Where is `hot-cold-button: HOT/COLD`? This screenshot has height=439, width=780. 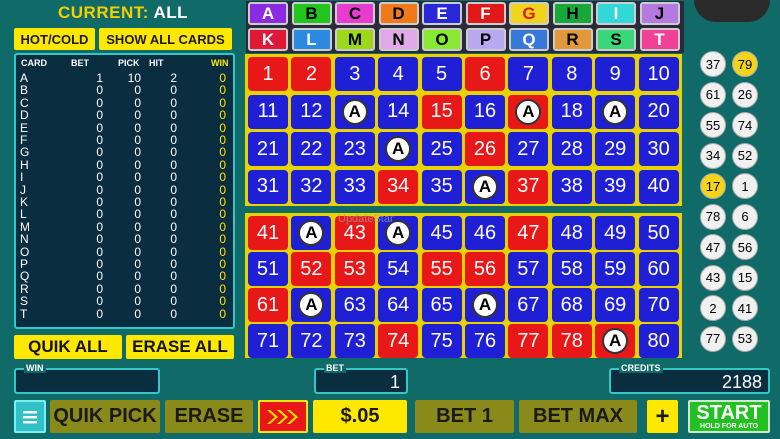
hot-cold-button: HOT/COLD is located at coordinates (54, 39).